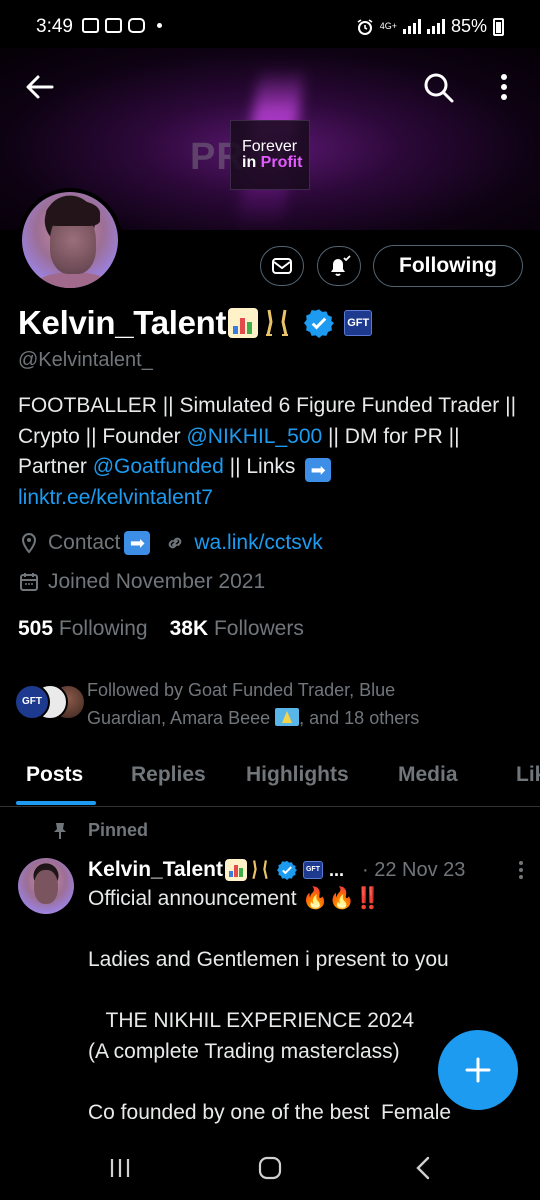 This screenshot has width=540, height=1200. What do you see at coordinates (113, 25) in the screenshot?
I see `gallery-icon` at bounding box center [113, 25].